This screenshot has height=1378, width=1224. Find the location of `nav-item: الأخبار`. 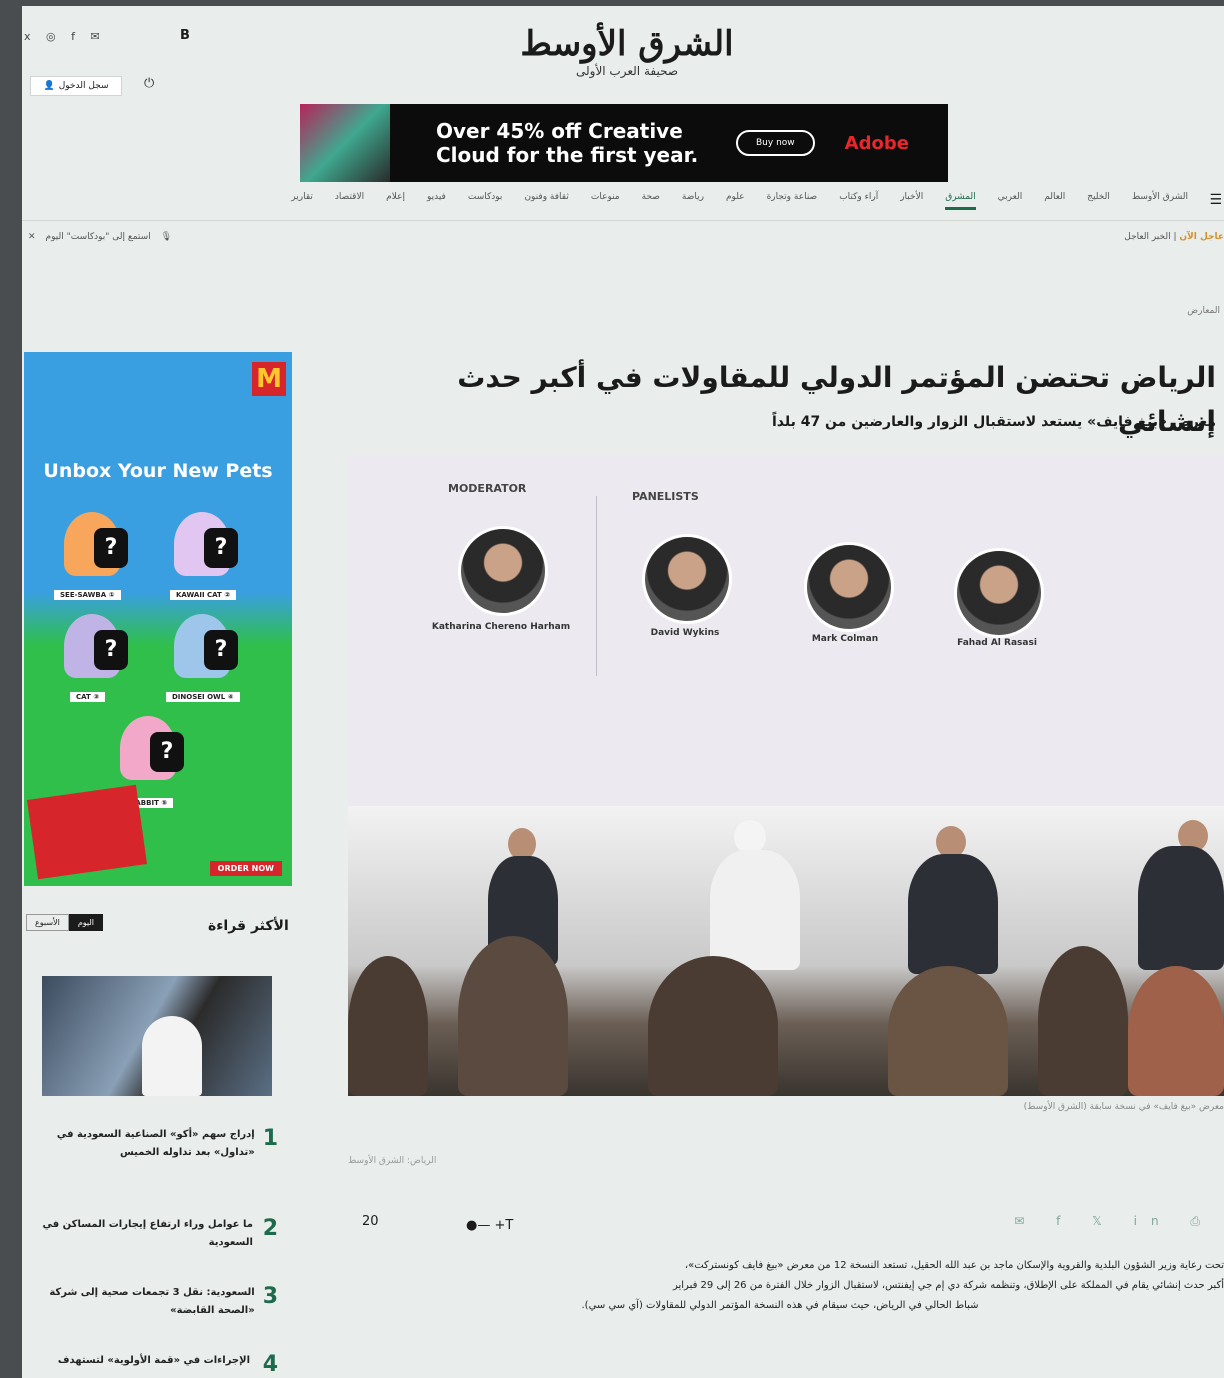

nav-item: الأخبار is located at coordinates (911, 201).